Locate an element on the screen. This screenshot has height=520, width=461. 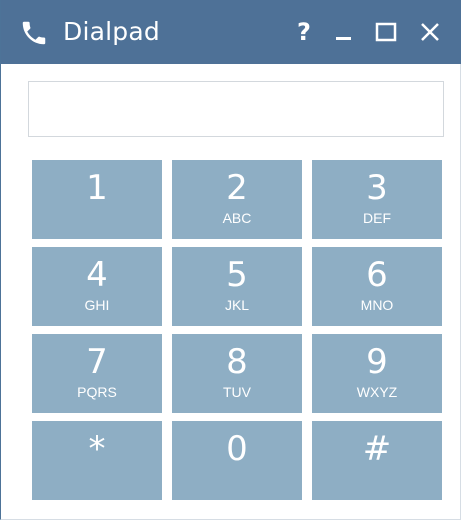
phone-number-input is located at coordinates (236, 109).